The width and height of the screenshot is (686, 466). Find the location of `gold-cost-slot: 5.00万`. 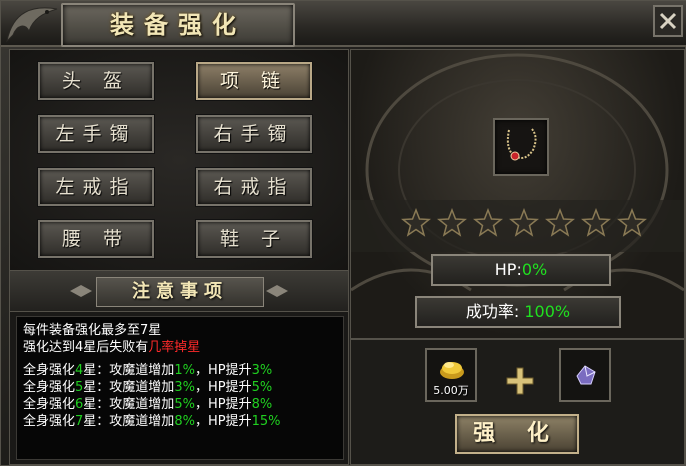

gold-cost-slot: 5.00万 is located at coordinates (451, 375).